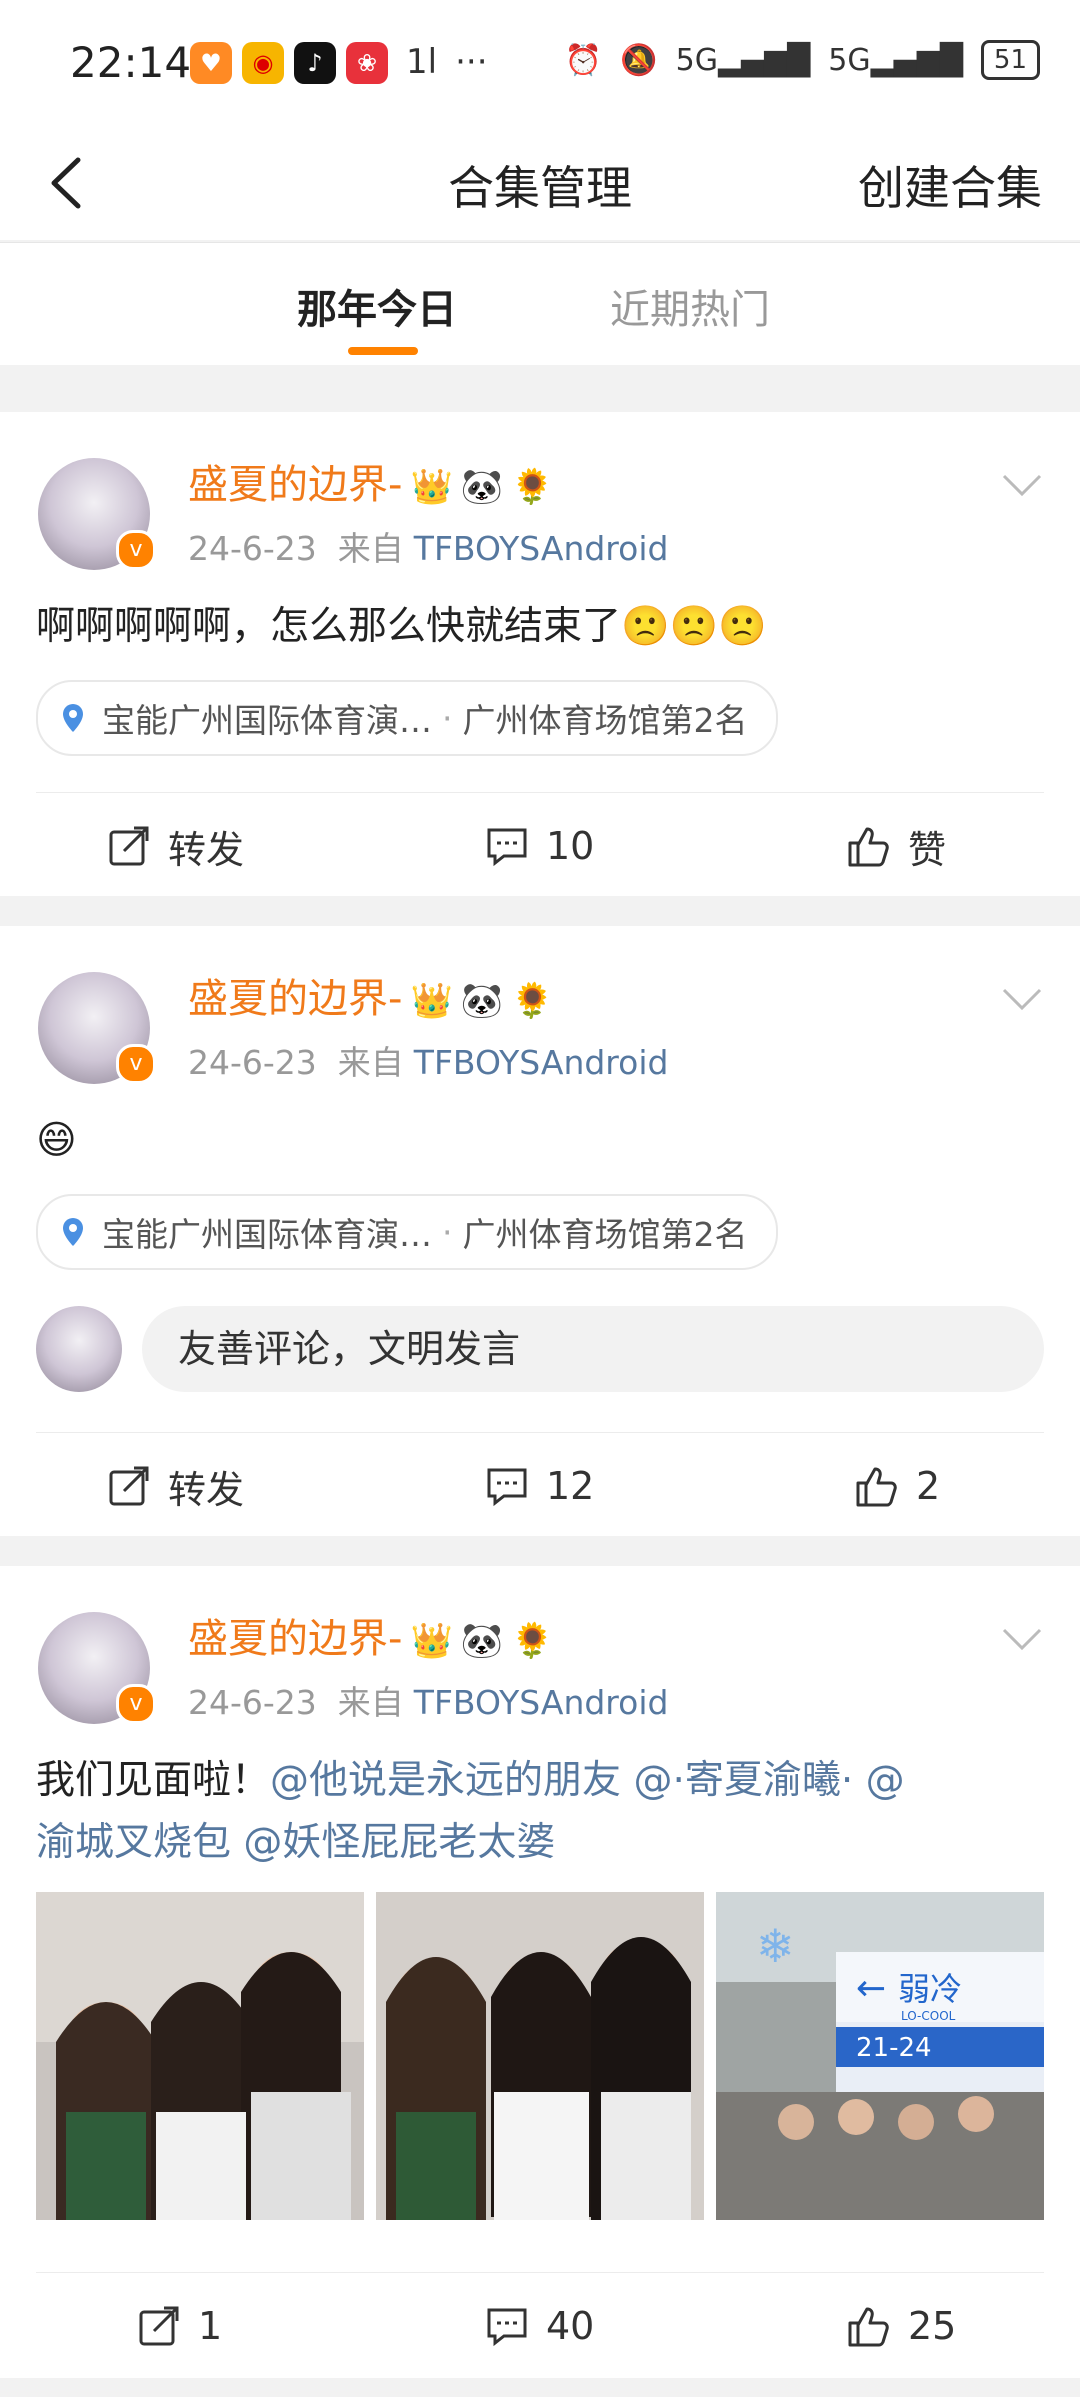 This screenshot has width=1080, height=2397. I want to click on snowflake-icon: ❄, so click(775, 1946).